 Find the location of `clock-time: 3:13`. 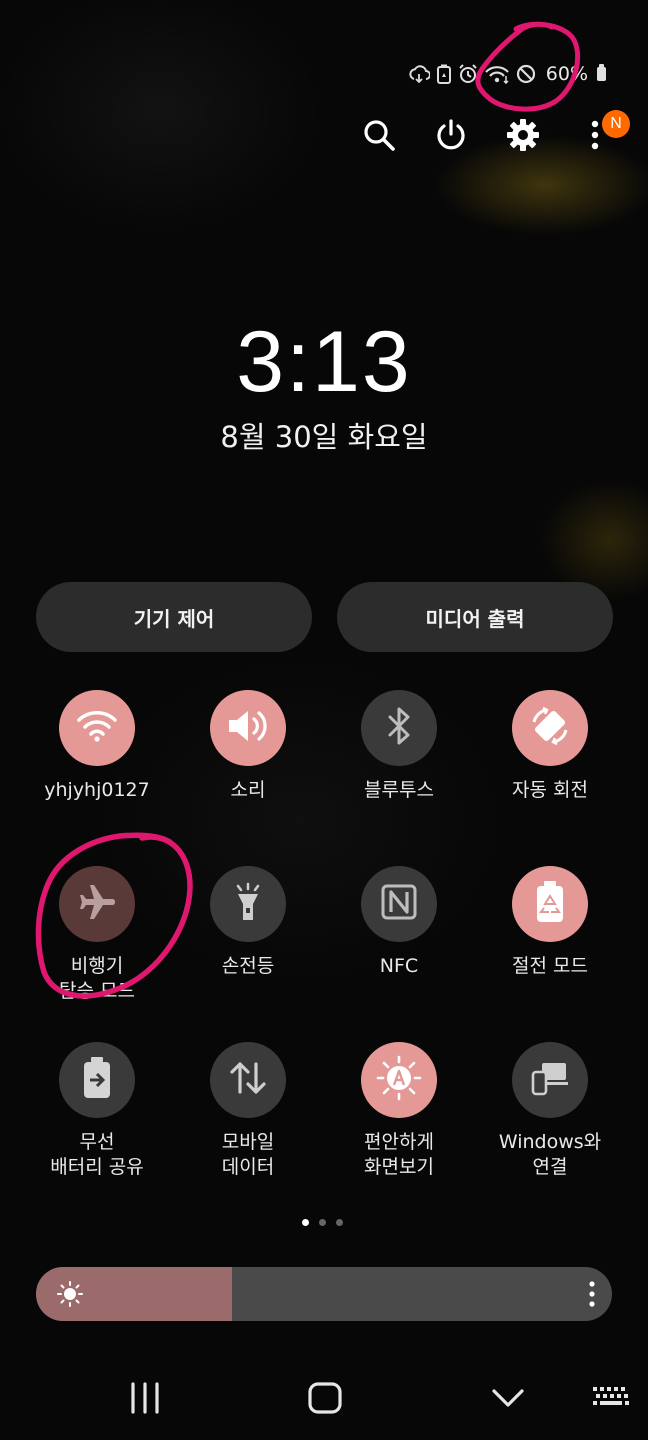

clock-time: 3:13 is located at coordinates (324, 362).